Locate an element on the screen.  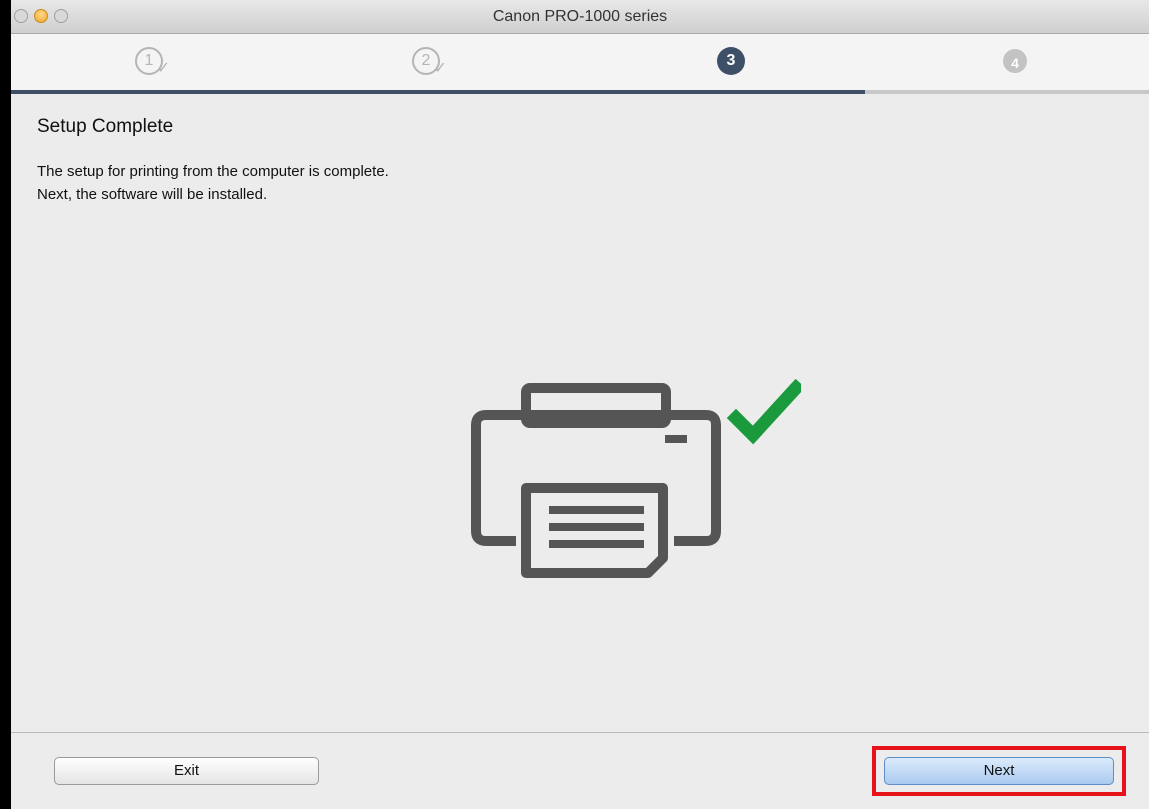
step-3-current: 3 is located at coordinates (731, 61).